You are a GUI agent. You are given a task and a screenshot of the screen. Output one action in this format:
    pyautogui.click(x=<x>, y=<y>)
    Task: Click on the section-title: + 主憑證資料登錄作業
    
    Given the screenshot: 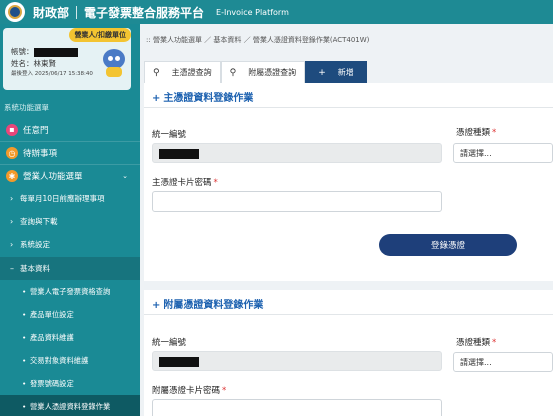 What is the action you would take?
    pyautogui.click(x=203, y=98)
    